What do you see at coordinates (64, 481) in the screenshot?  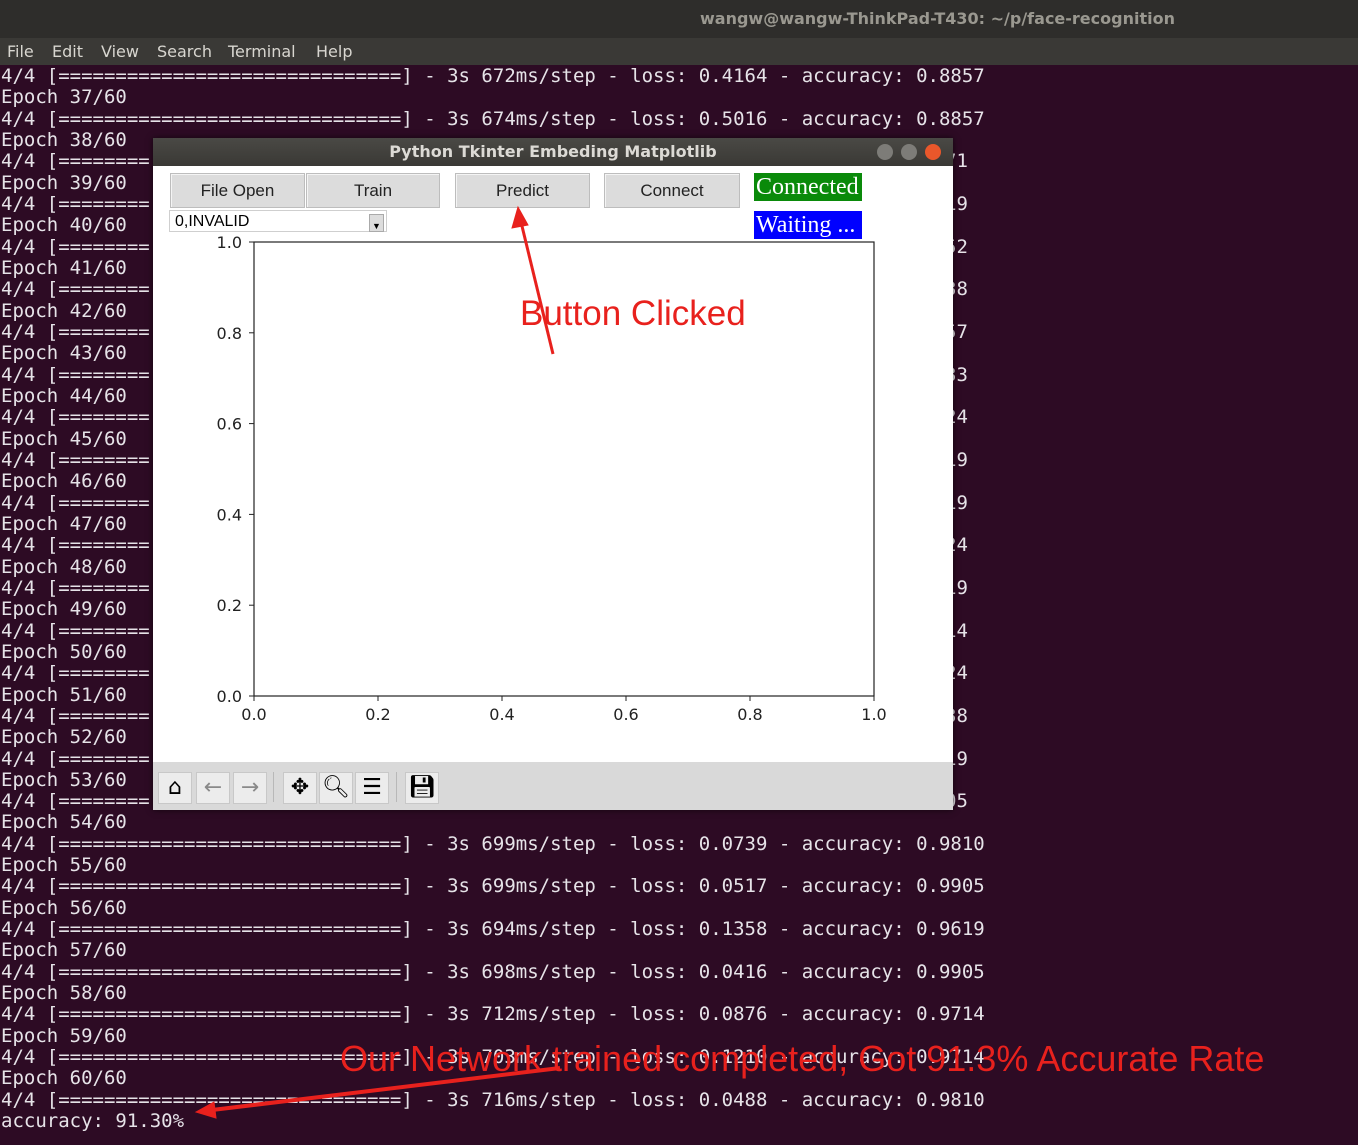 I see `terminal-line-text: Epoch 46/60` at bounding box center [64, 481].